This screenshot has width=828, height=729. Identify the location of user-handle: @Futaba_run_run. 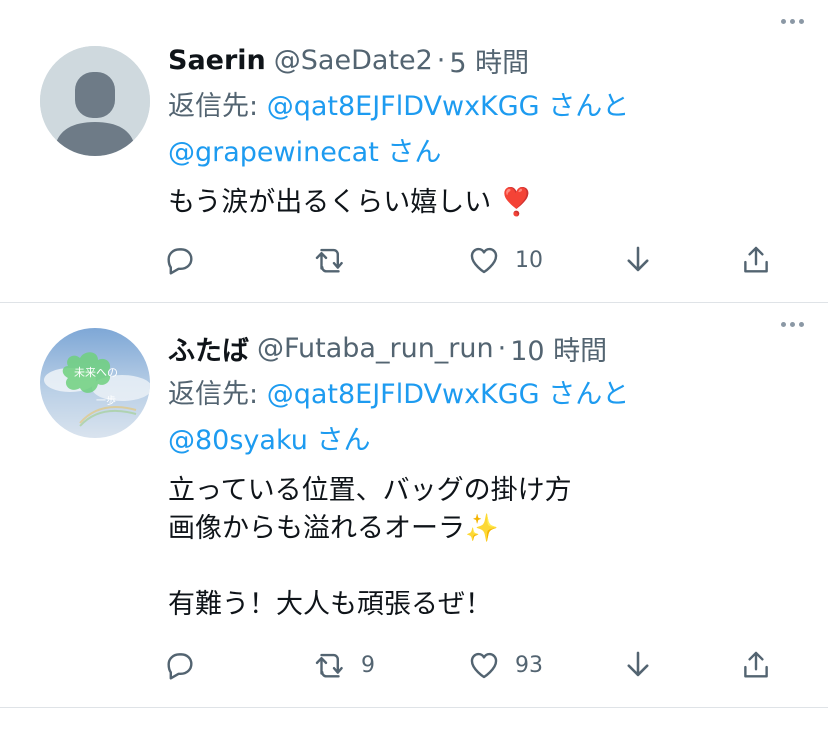
(375, 348).